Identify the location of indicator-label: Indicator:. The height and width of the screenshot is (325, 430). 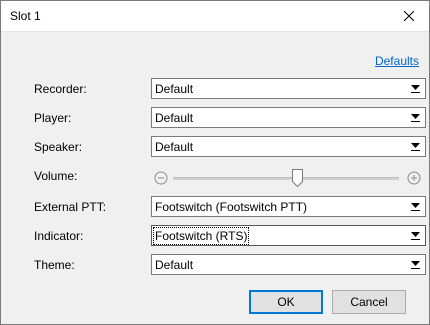
(59, 236).